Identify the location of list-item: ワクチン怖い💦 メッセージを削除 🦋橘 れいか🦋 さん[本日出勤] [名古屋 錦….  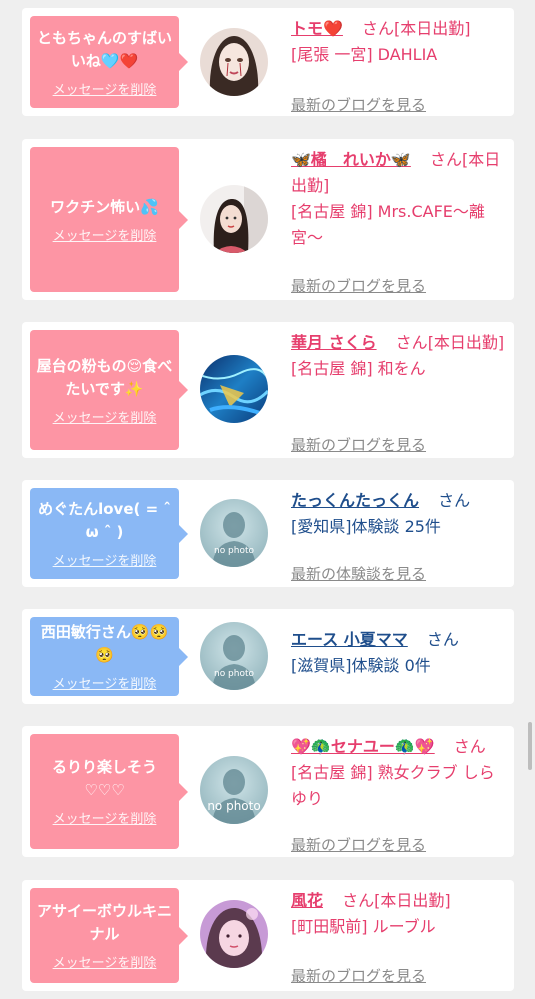
(268, 219).